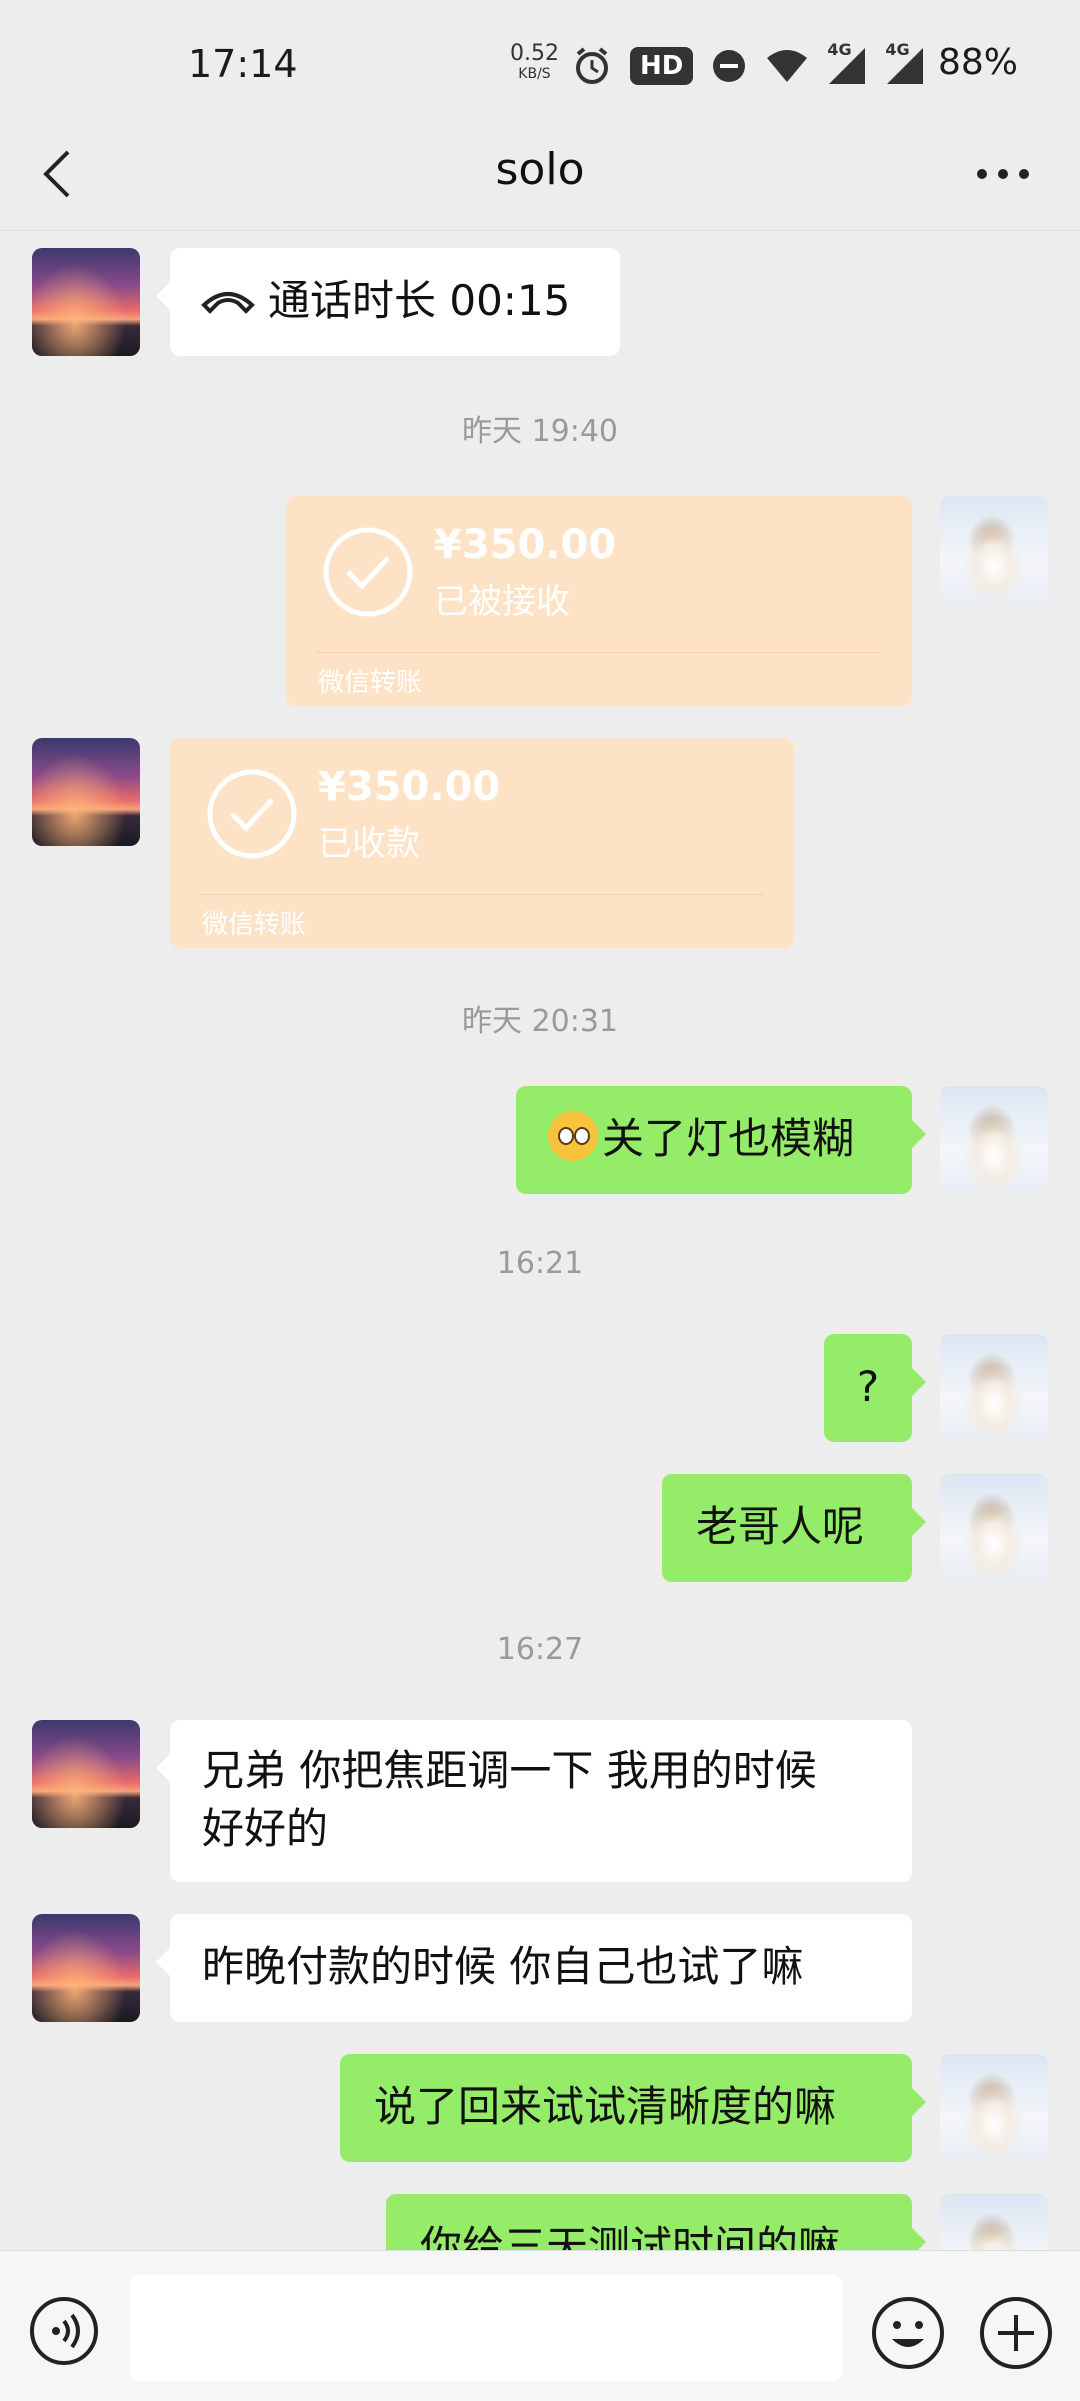  I want to click on transfer-received-card: ¥350.00 已收款 微信转账, so click(482, 843).